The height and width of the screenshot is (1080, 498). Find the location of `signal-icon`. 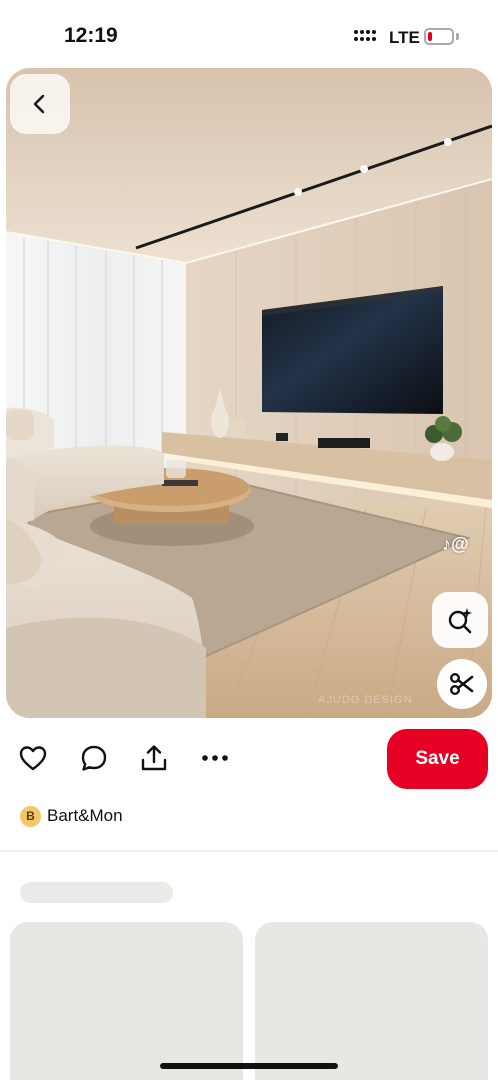

signal-icon is located at coordinates (366, 38).